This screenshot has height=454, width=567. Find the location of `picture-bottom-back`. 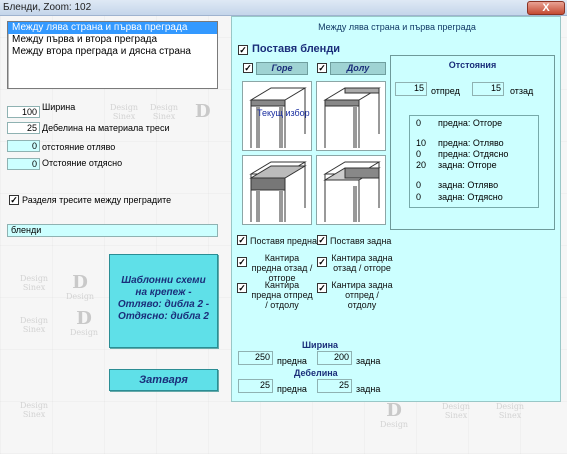

picture-bottom-back is located at coordinates (351, 190).